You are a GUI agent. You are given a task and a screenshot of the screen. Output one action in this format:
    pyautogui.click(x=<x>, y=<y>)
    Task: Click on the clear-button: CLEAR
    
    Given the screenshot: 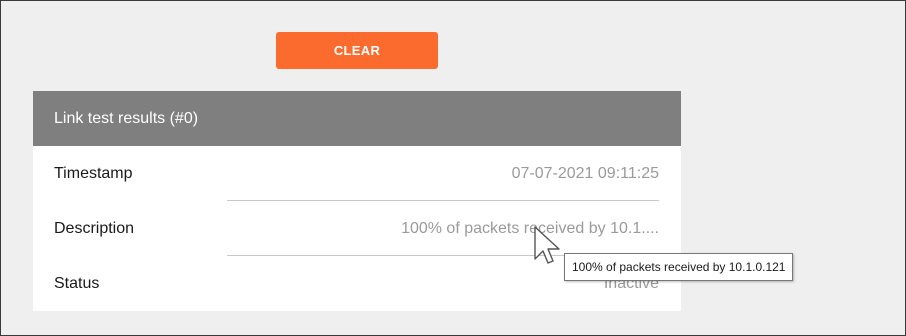 What is the action you would take?
    pyautogui.click(x=357, y=50)
    